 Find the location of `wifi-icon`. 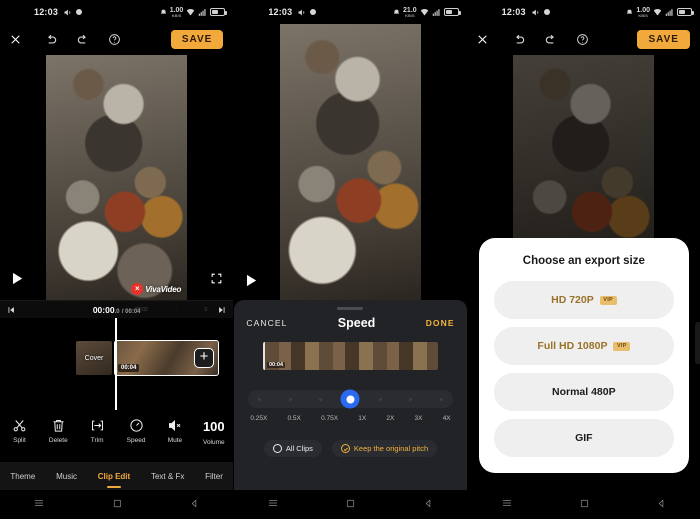

wifi-icon is located at coordinates (191, 11).